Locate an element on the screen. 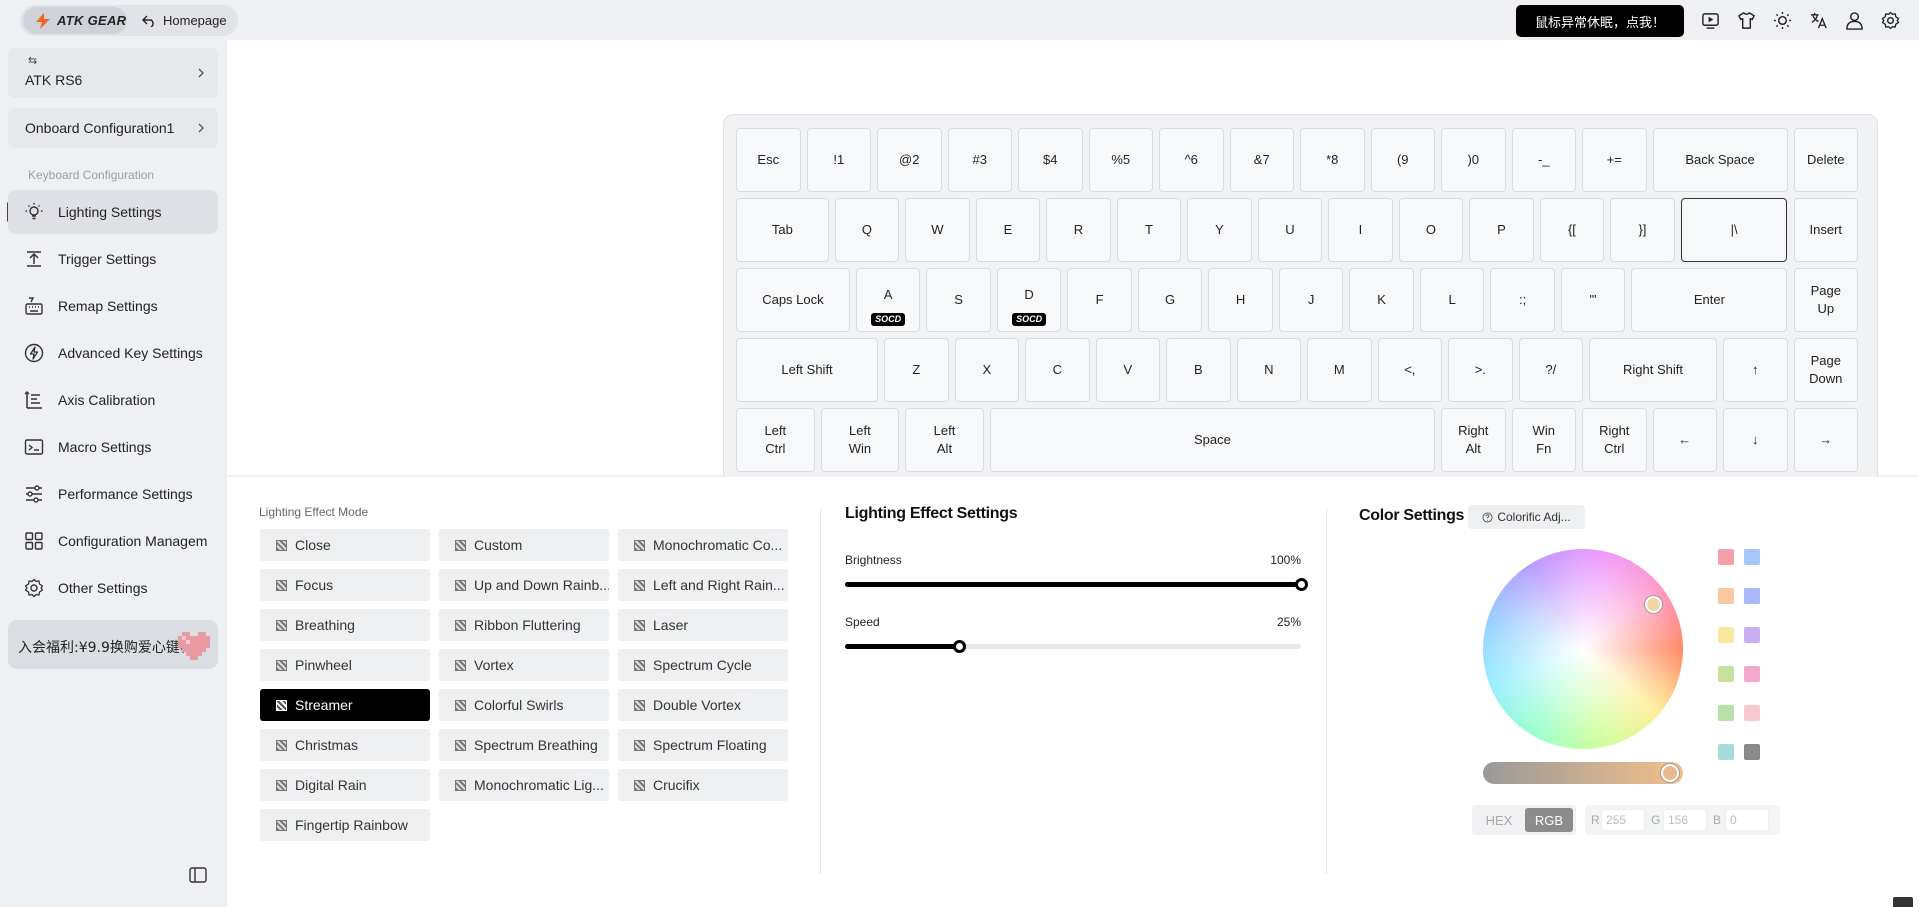  key-rightalt: Right Alt is located at coordinates (1473, 440).